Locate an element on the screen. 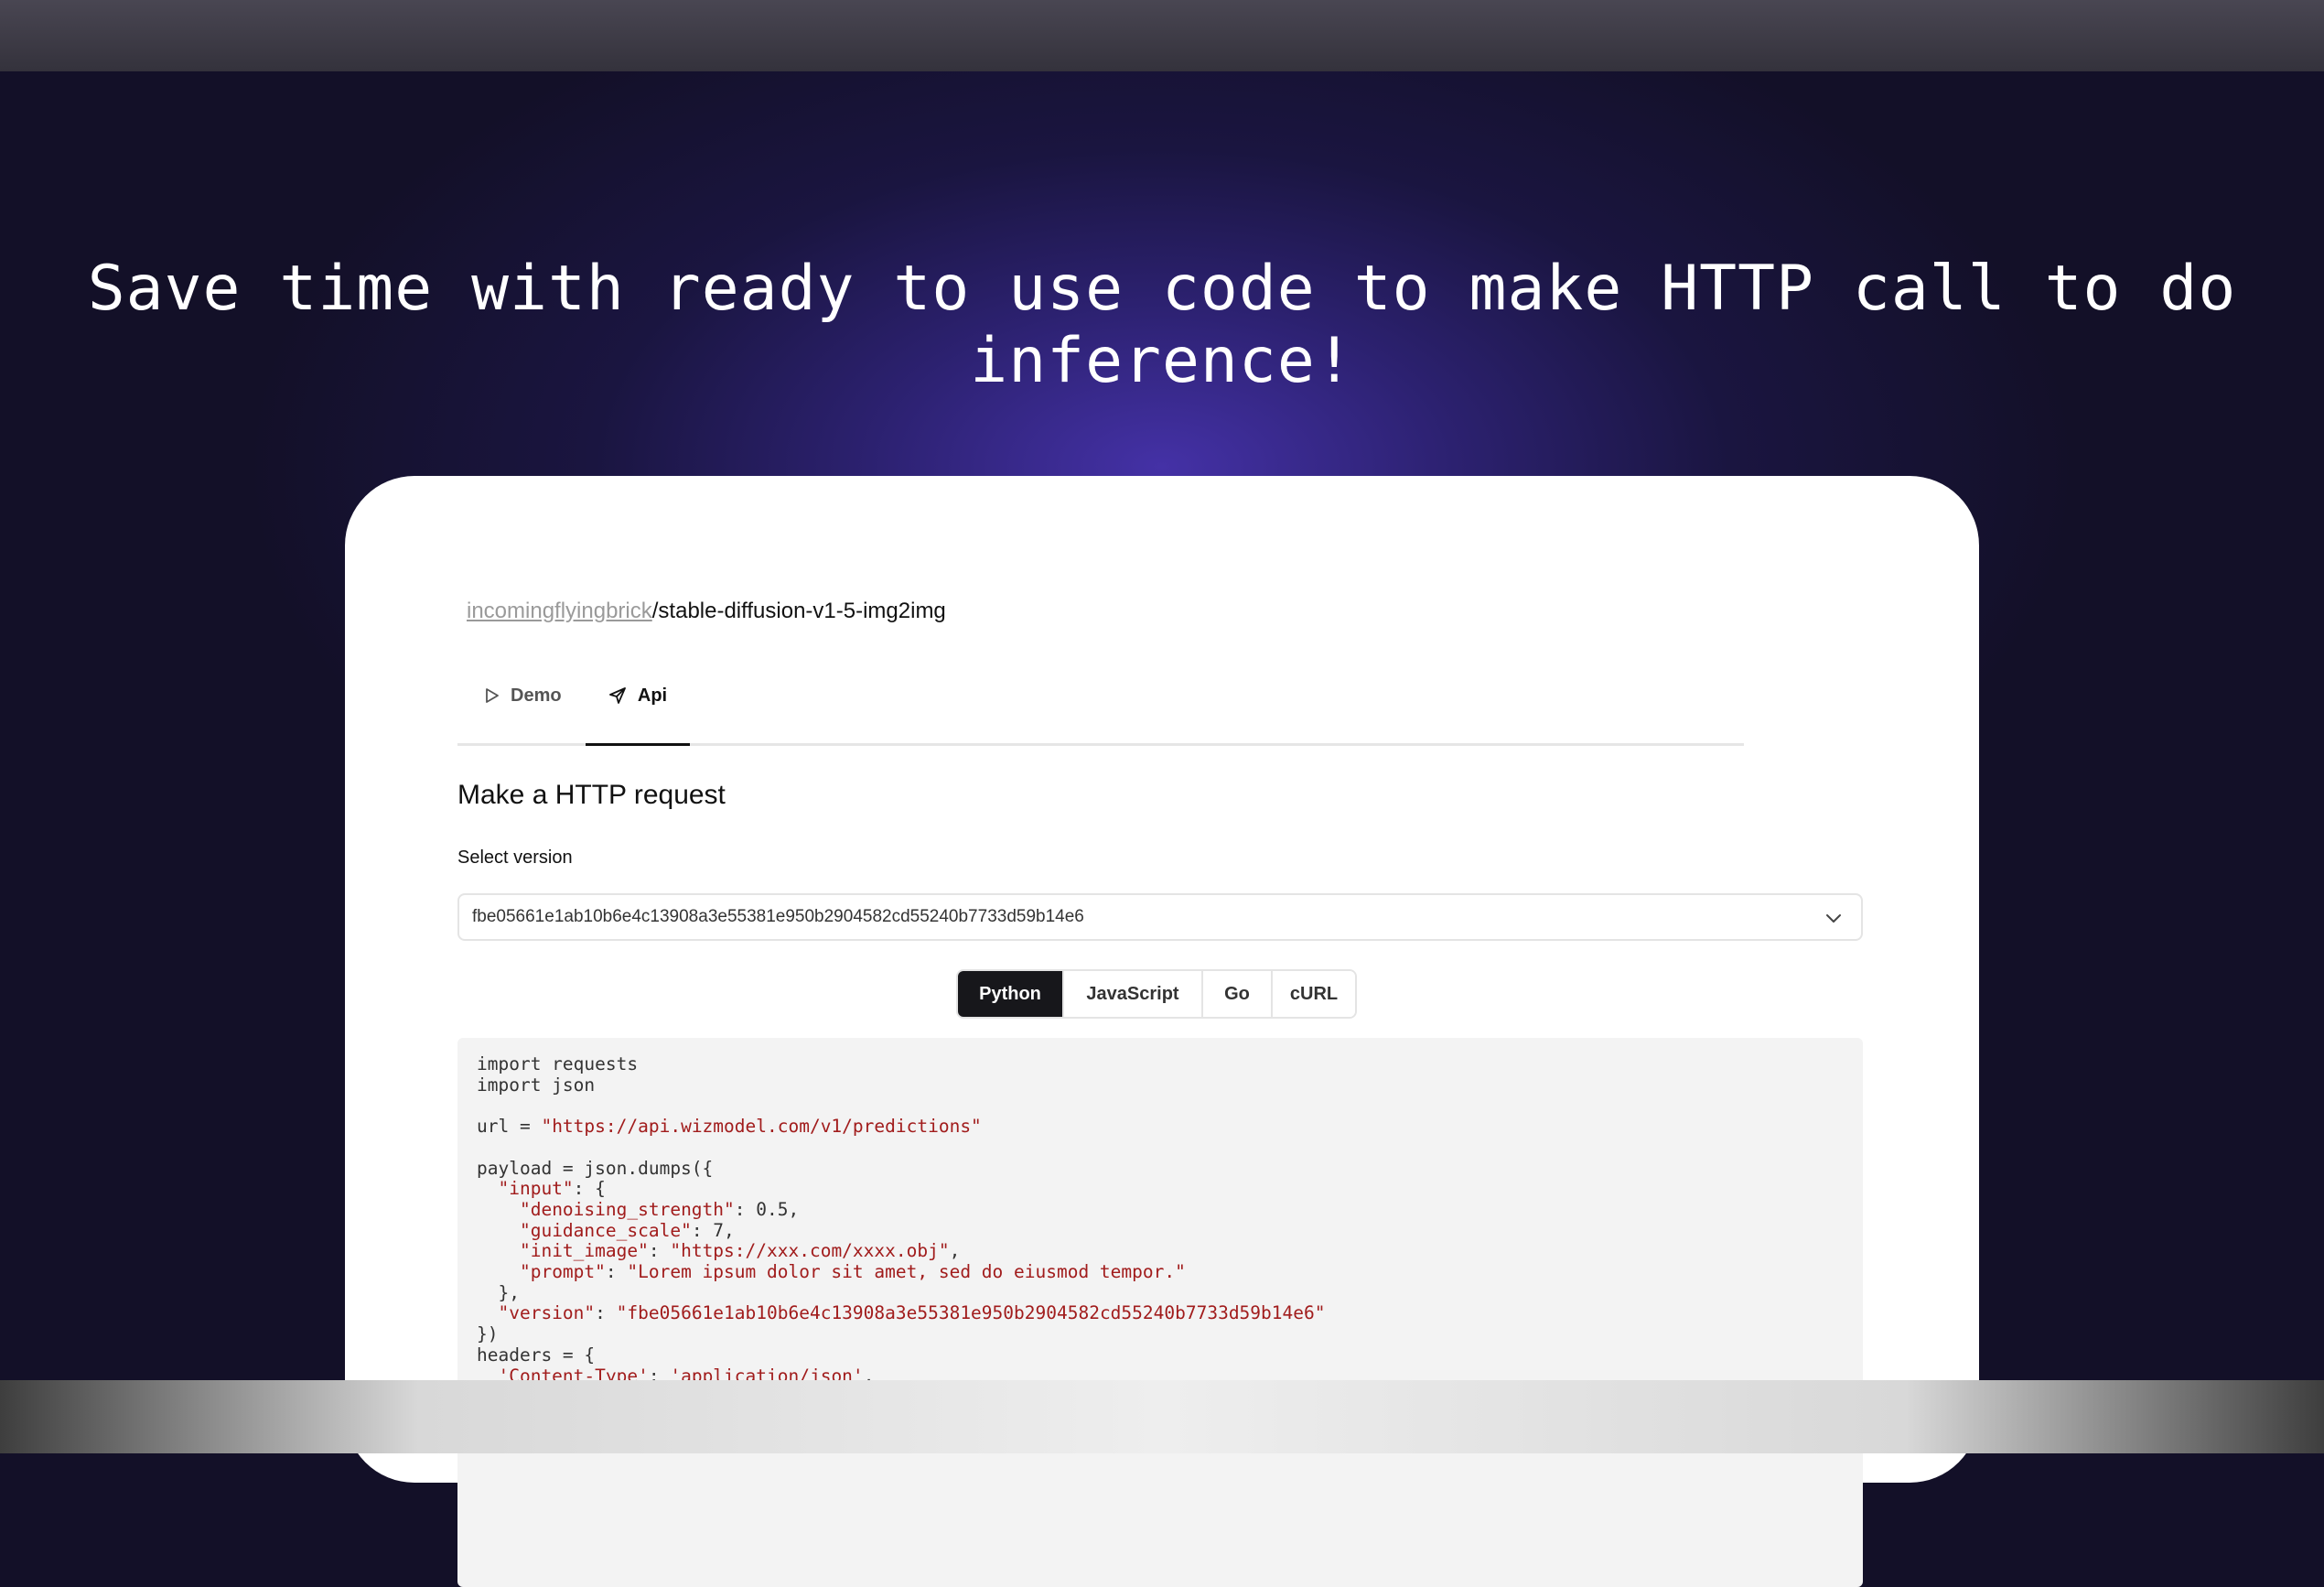  tab-demo: Demo is located at coordinates (523, 695).